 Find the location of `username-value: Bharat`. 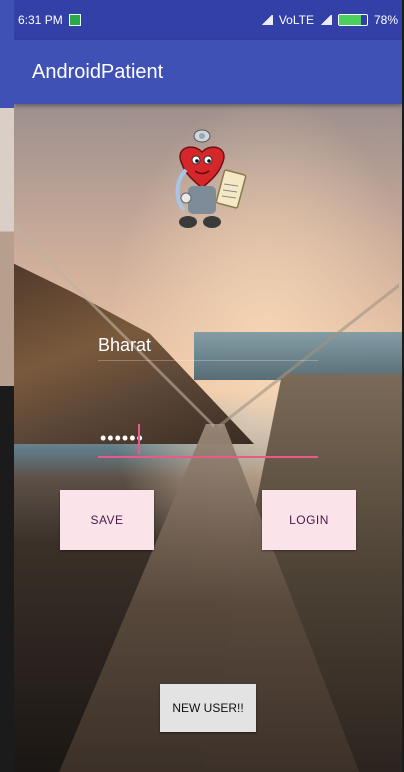

username-value: Bharat is located at coordinates (125, 345).